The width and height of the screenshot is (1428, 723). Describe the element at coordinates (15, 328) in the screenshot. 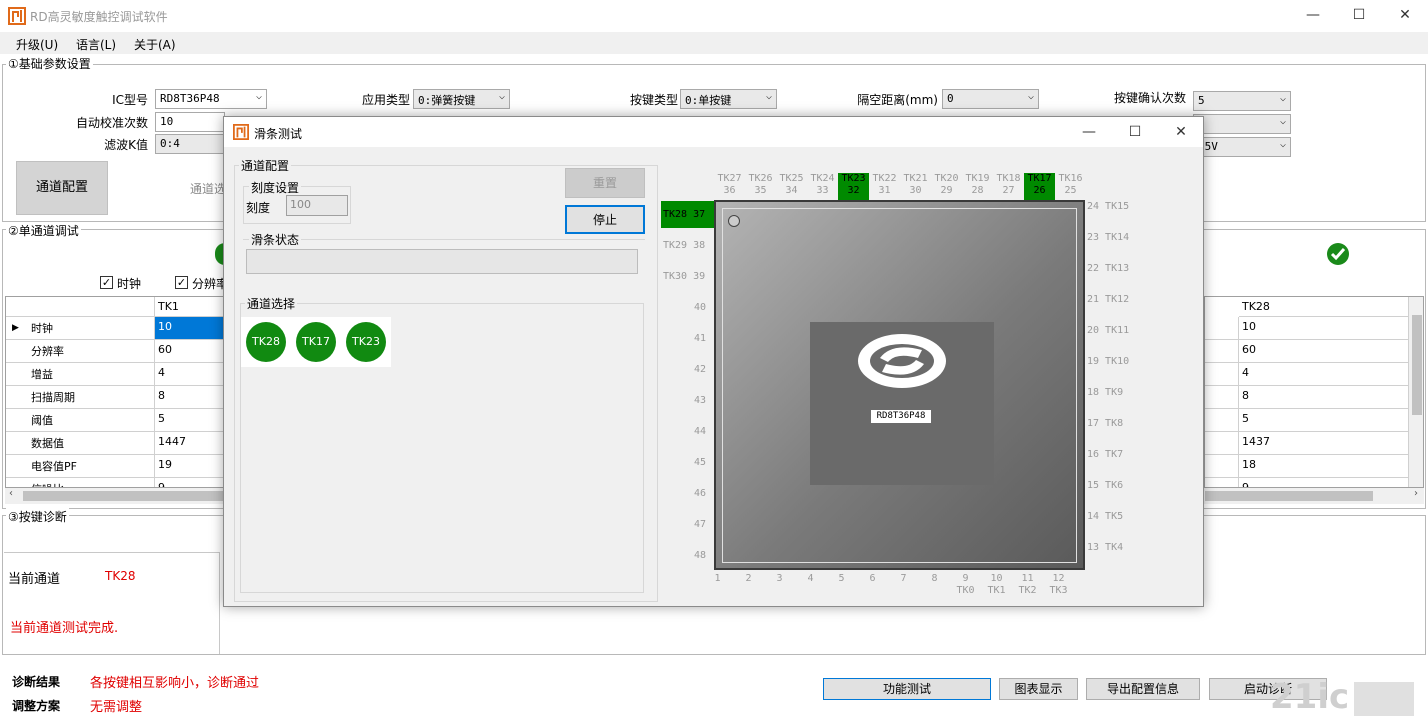

I see `row-pointer-icon: ▶` at that location.